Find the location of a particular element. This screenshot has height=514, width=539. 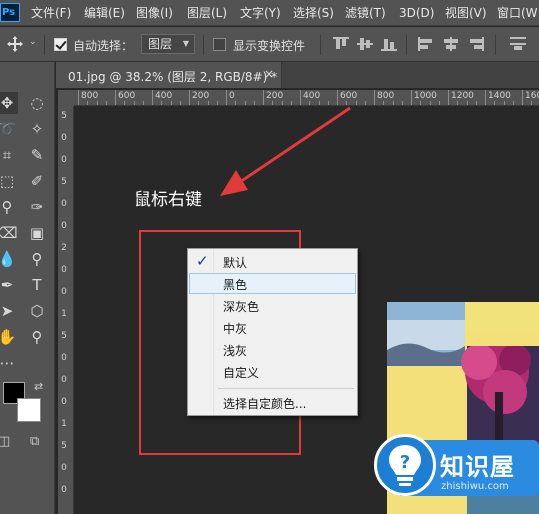

checkmark-icon: ✓ is located at coordinates (202, 261).